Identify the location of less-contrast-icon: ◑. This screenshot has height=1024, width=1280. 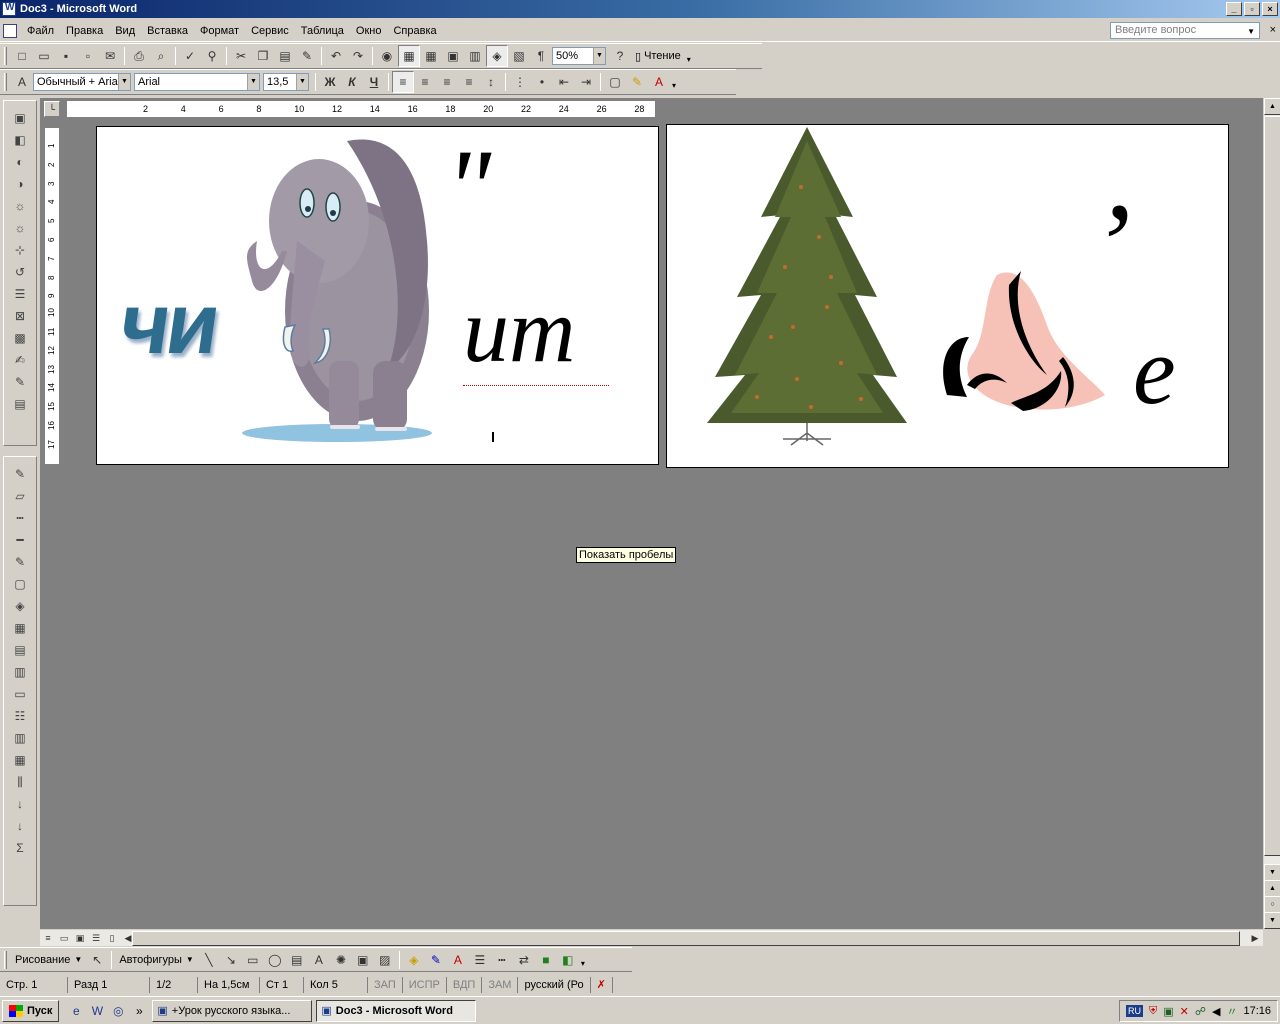
(20, 184).